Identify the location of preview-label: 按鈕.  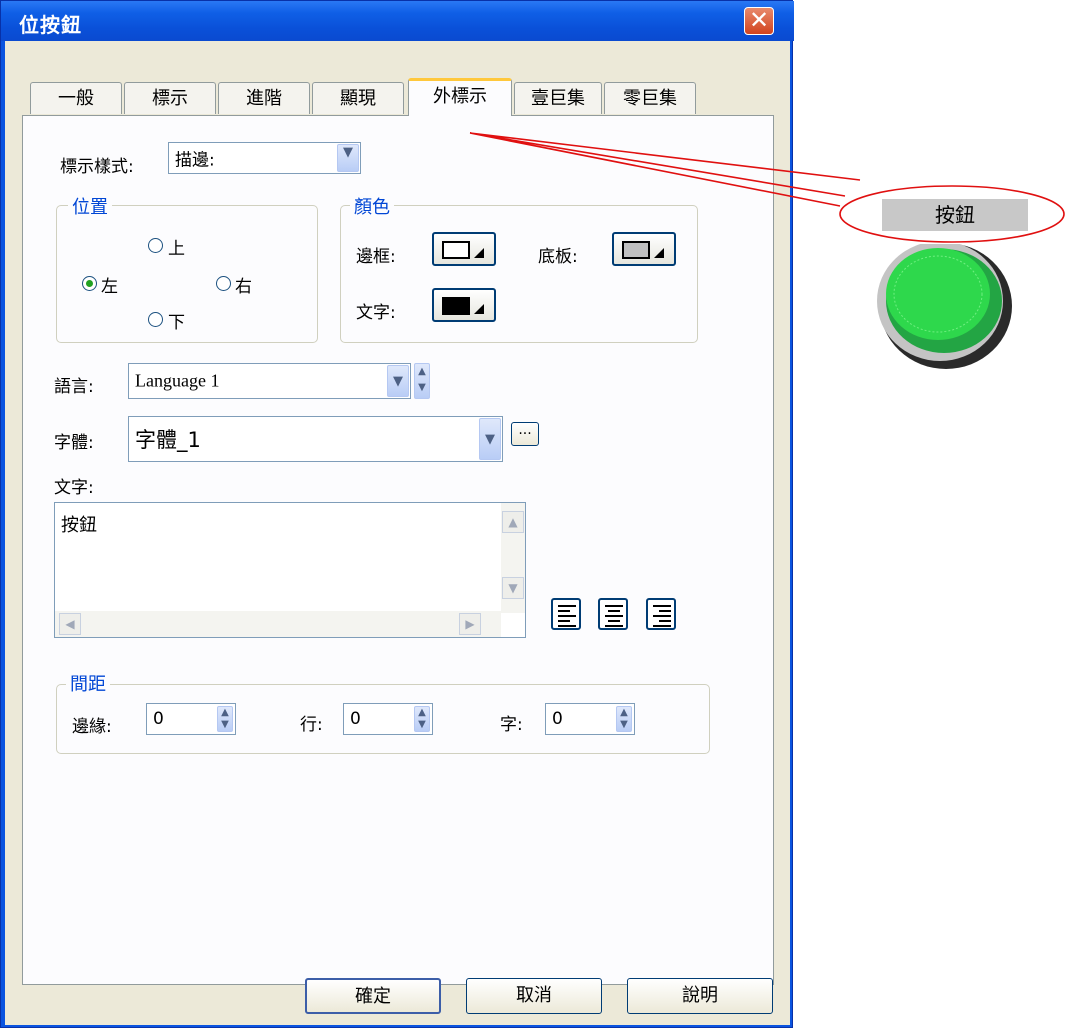
(955, 215).